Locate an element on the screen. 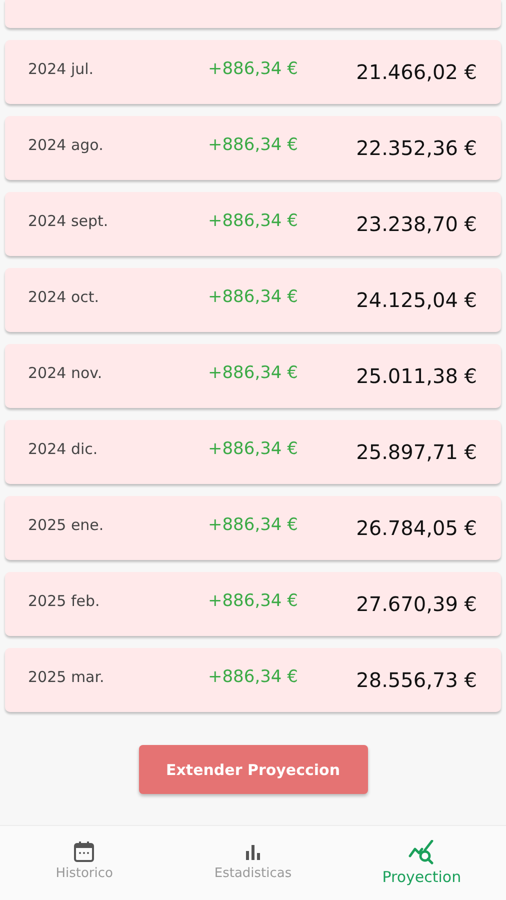 This screenshot has width=506, height=900. total-amount: 21.466,02 € is located at coordinates (416, 72).